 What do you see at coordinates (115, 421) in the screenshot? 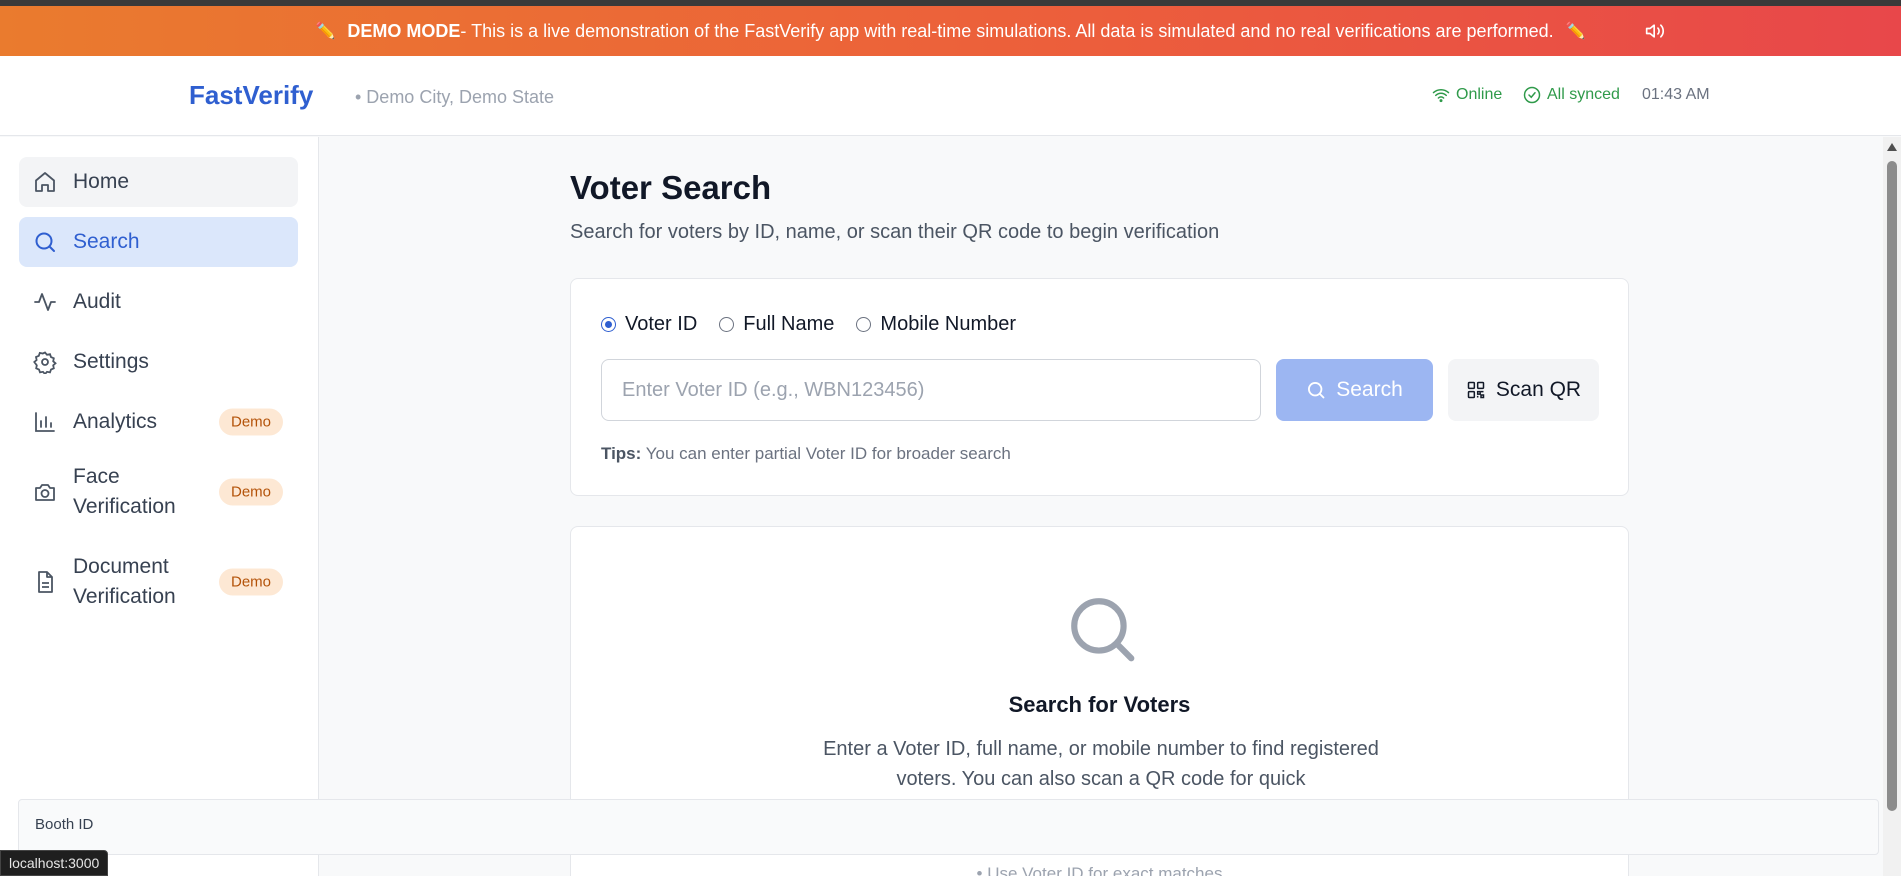
I see `sidebar-item-label: Analytics` at bounding box center [115, 421].